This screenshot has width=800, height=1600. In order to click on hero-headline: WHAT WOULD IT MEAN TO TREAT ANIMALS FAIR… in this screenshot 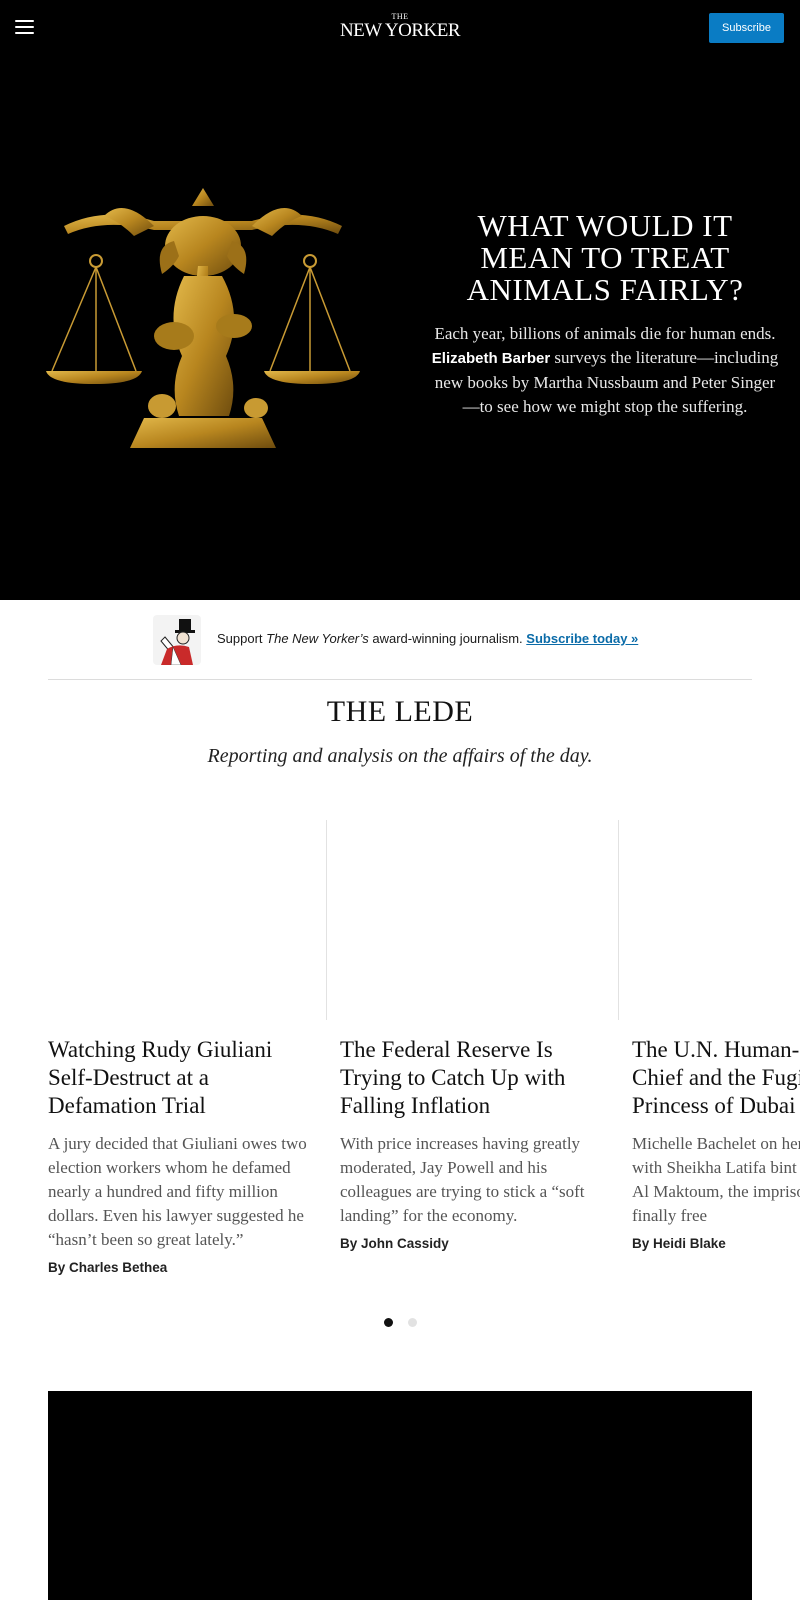, I will do `click(605, 258)`.